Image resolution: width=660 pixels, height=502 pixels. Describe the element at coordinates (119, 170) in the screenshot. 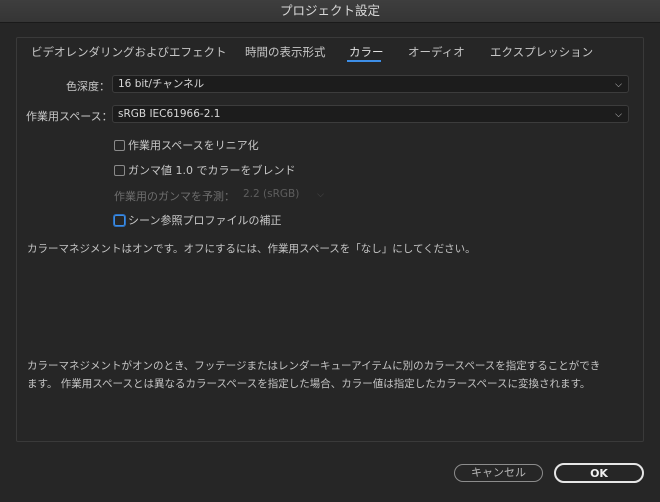

I see `blend-gamma-checkbox` at that location.